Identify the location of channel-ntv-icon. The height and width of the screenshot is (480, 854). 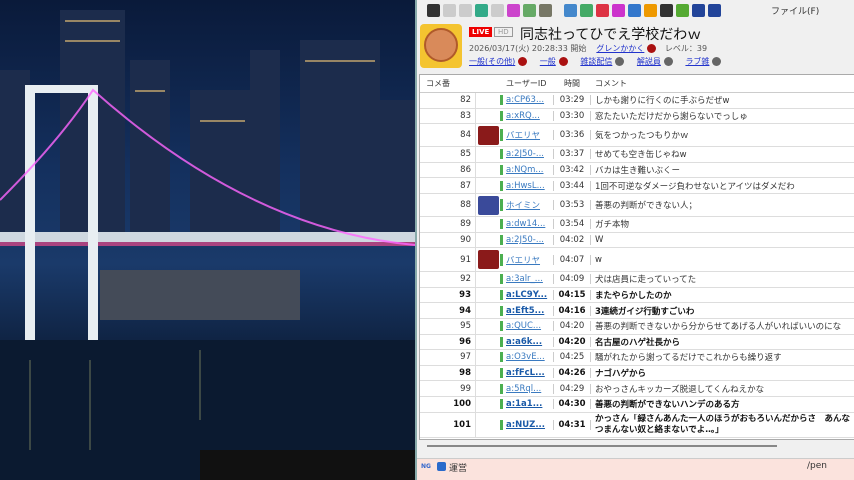
(602, 10).